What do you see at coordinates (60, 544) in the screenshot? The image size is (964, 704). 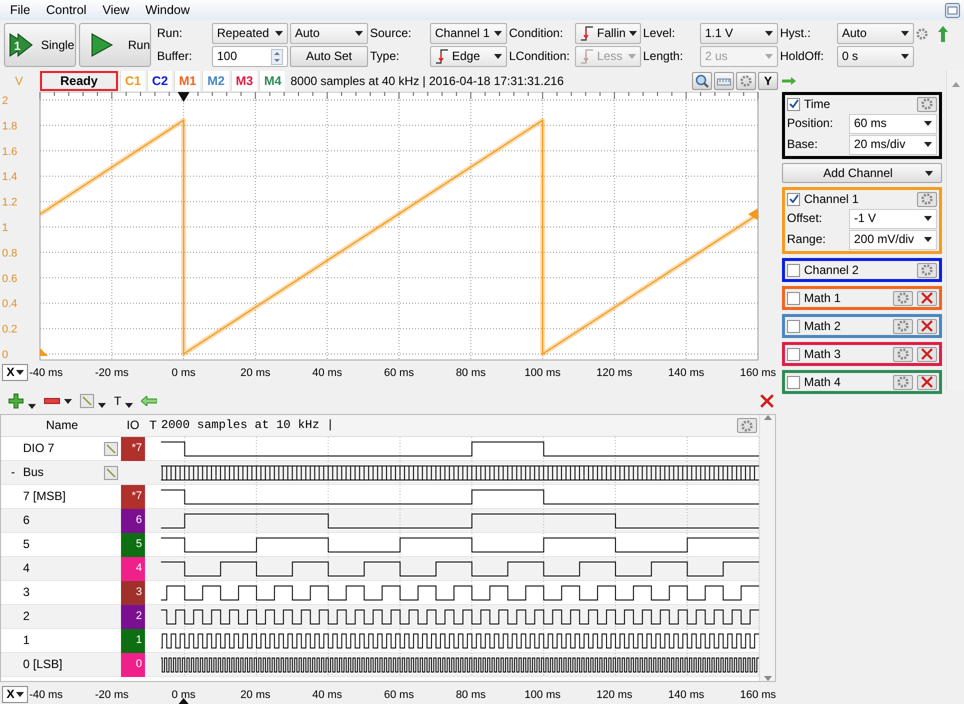 I see `signal-name: 5` at bounding box center [60, 544].